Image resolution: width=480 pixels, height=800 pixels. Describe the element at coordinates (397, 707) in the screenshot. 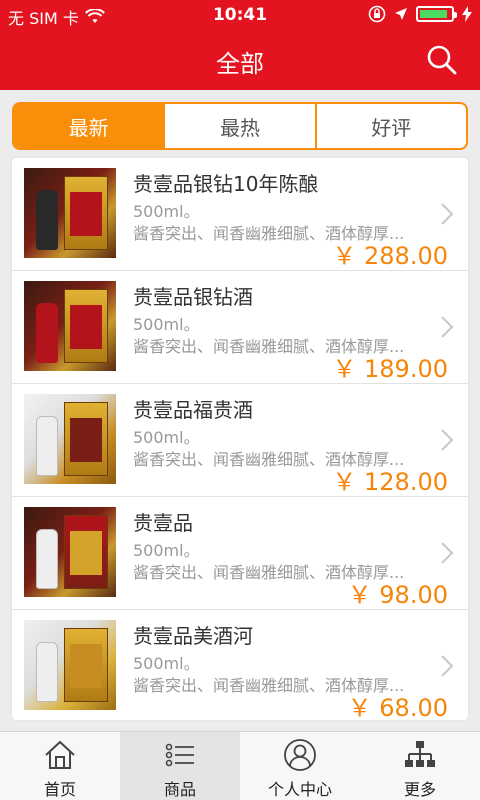

I see `product-price: ￥ 68.00` at that location.